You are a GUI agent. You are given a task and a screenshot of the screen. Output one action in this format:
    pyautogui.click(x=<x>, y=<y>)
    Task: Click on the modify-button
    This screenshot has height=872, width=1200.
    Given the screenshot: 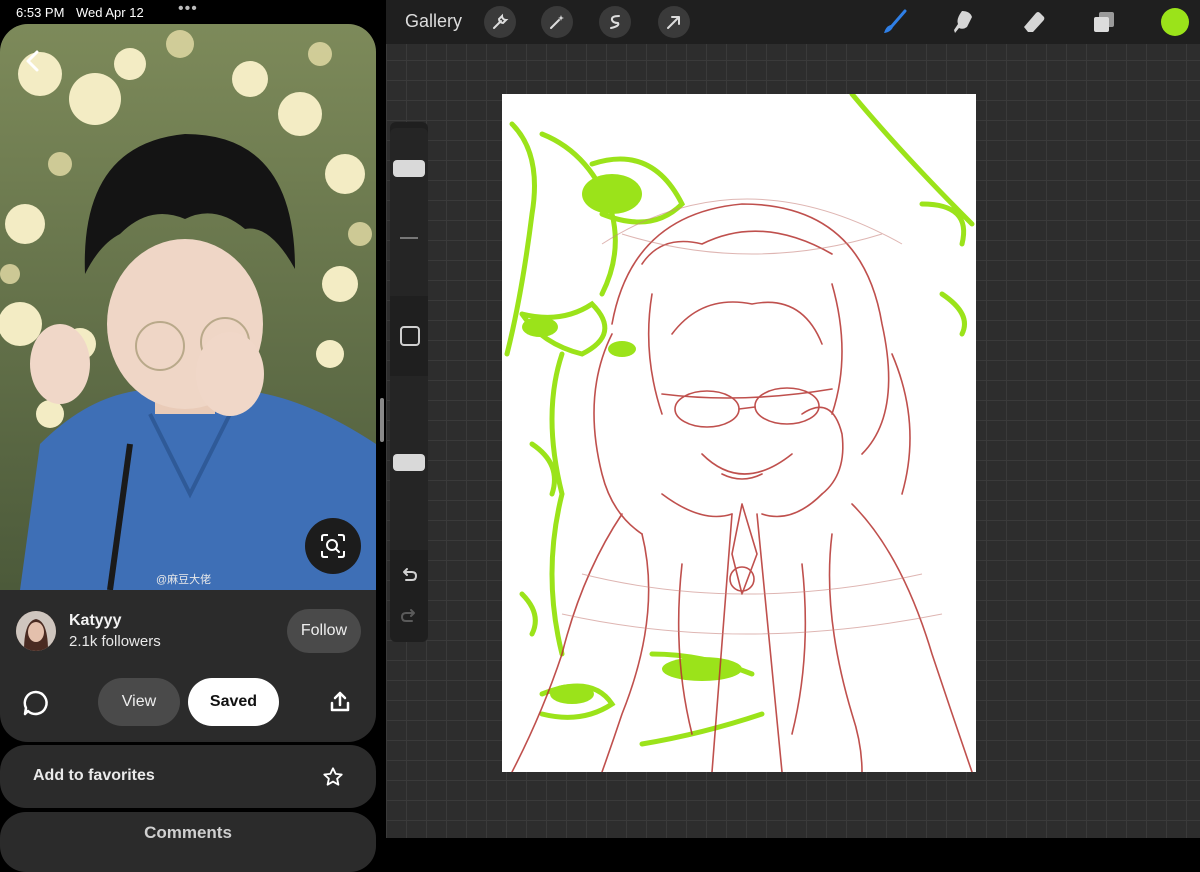 What is the action you would take?
    pyautogui.click(x=410, y=336)
    